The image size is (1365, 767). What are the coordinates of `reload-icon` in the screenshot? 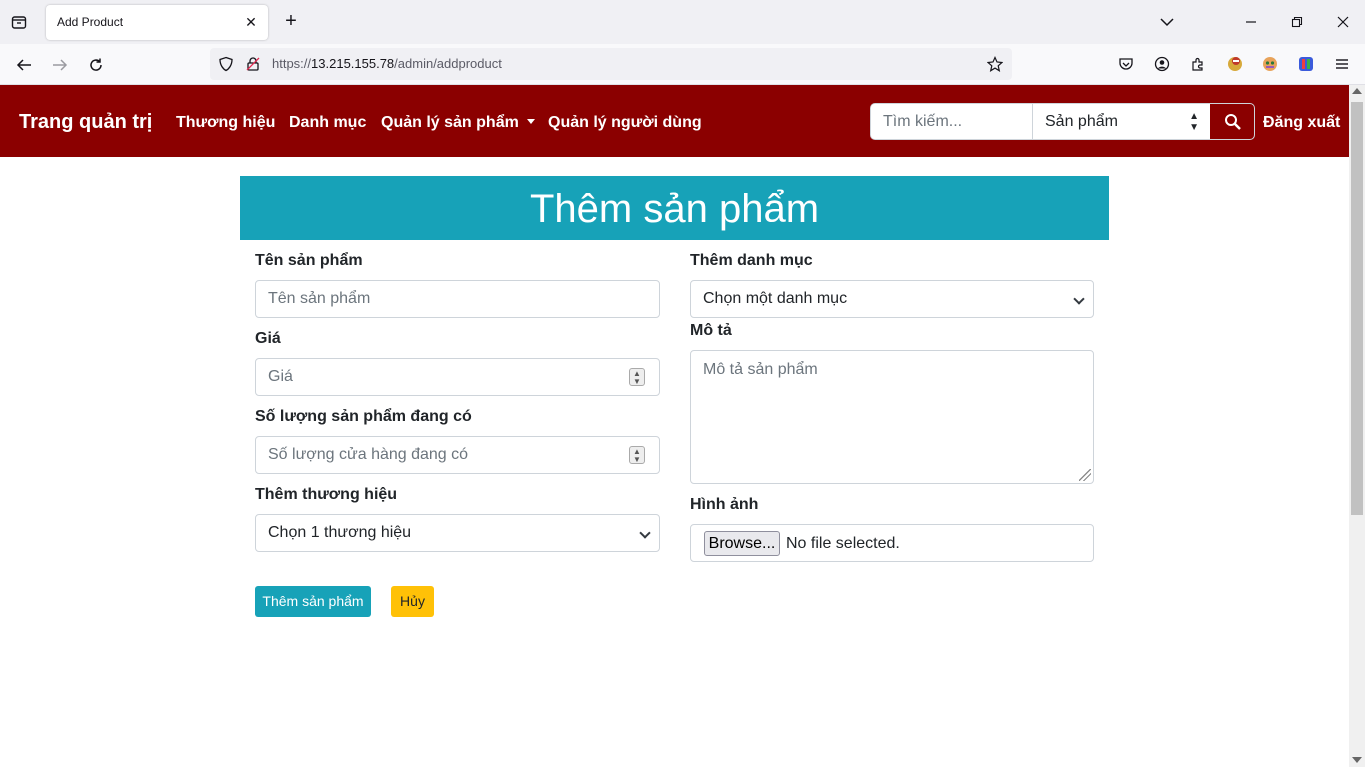 It's located at (96, 65).